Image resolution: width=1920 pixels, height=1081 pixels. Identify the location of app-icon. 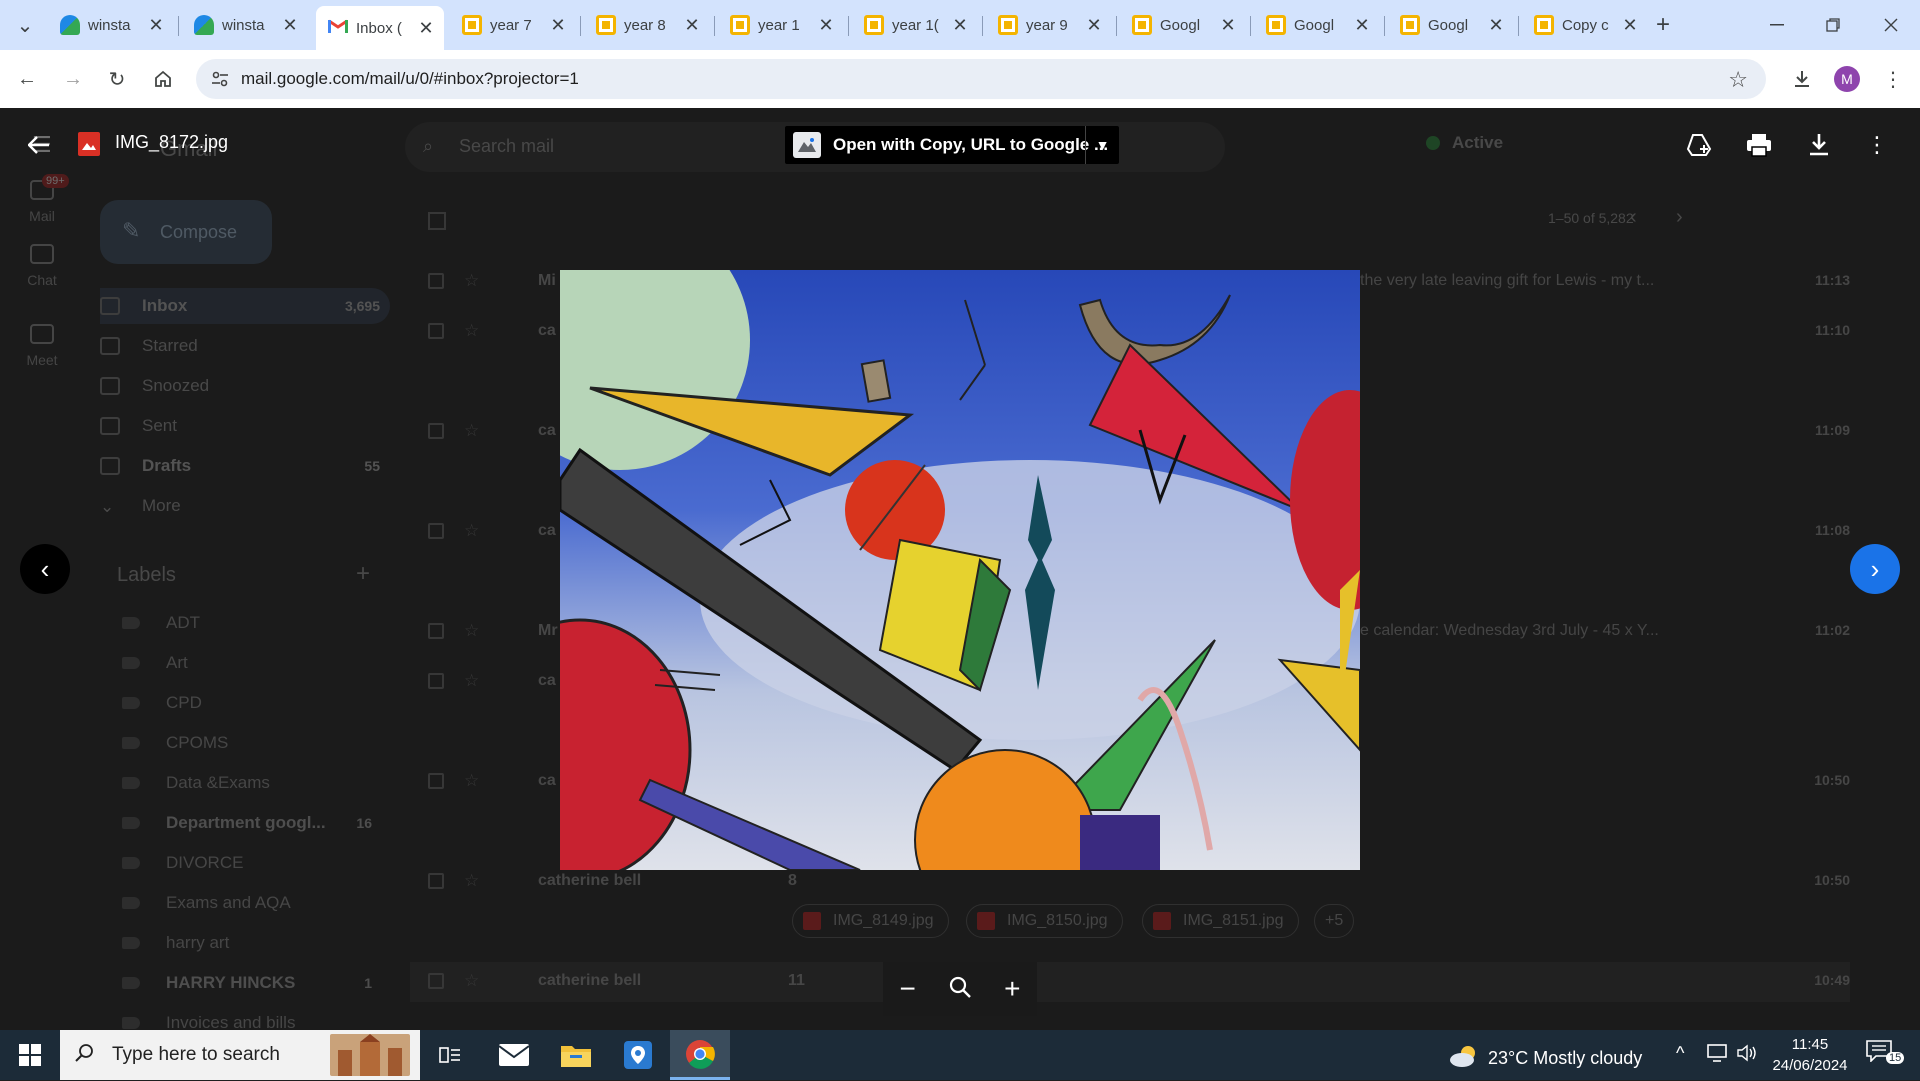
(807, 145).